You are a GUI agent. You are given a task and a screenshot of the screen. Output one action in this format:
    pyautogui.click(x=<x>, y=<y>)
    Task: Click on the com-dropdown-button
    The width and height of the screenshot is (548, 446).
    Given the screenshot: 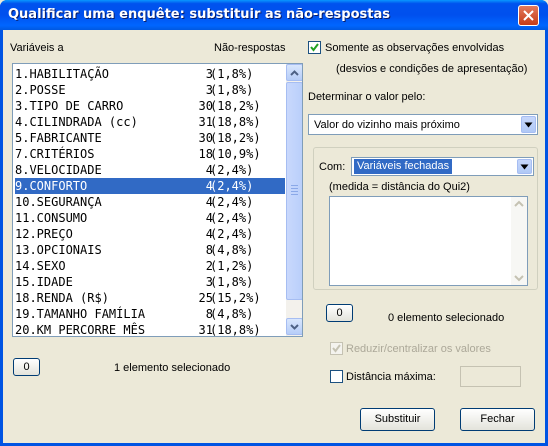 What is the action you would take?
    pyautogui.click(x=524, y=166)
    